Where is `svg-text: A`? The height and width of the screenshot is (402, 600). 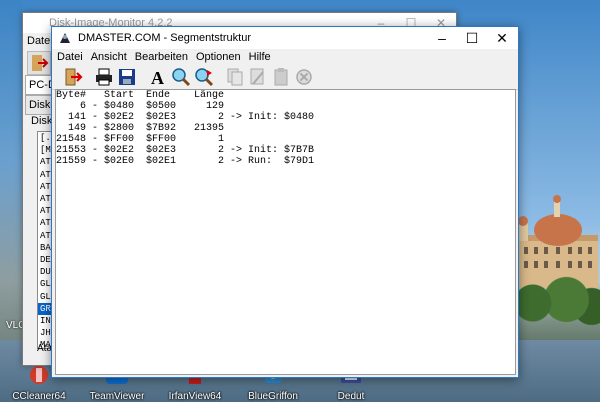 svg-text: A is located at coordinates (157, 77).